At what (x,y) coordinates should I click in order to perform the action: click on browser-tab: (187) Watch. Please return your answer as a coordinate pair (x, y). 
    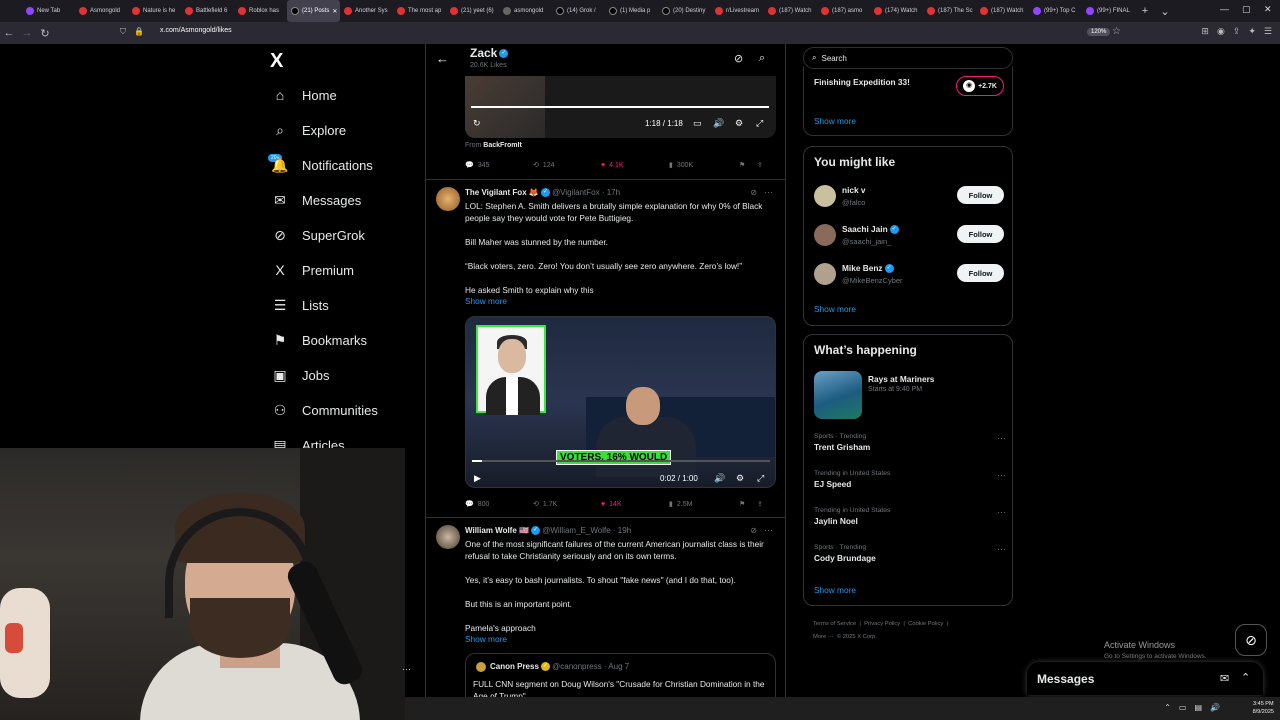
    Looking at the image, I should click on (1002, 11).